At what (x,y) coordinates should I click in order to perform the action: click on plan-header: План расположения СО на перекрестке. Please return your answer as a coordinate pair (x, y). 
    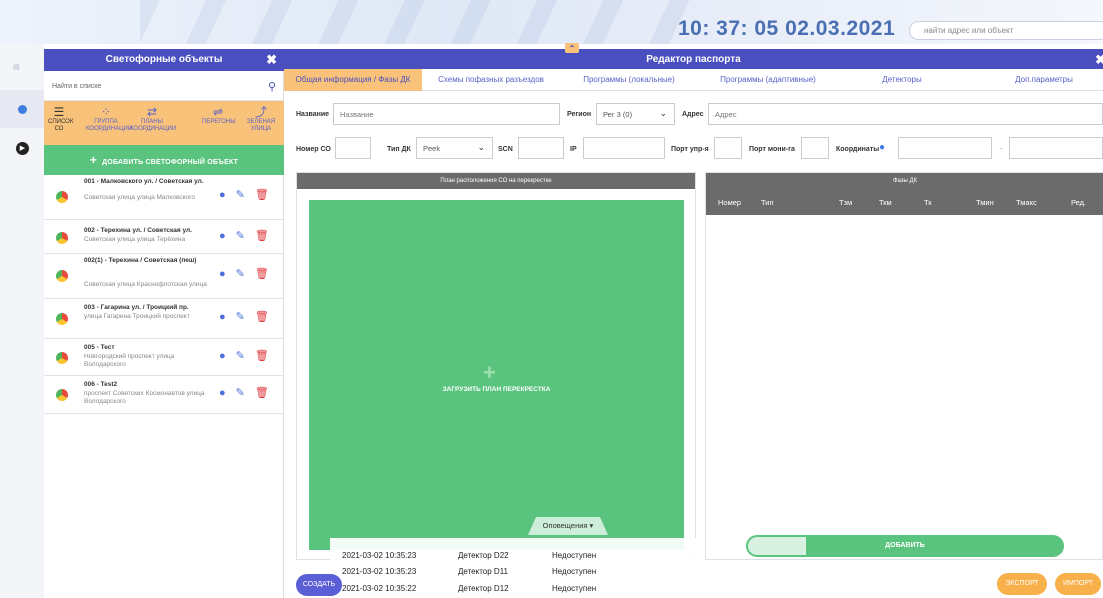
    Looking at the image, I should click on (496, 181).